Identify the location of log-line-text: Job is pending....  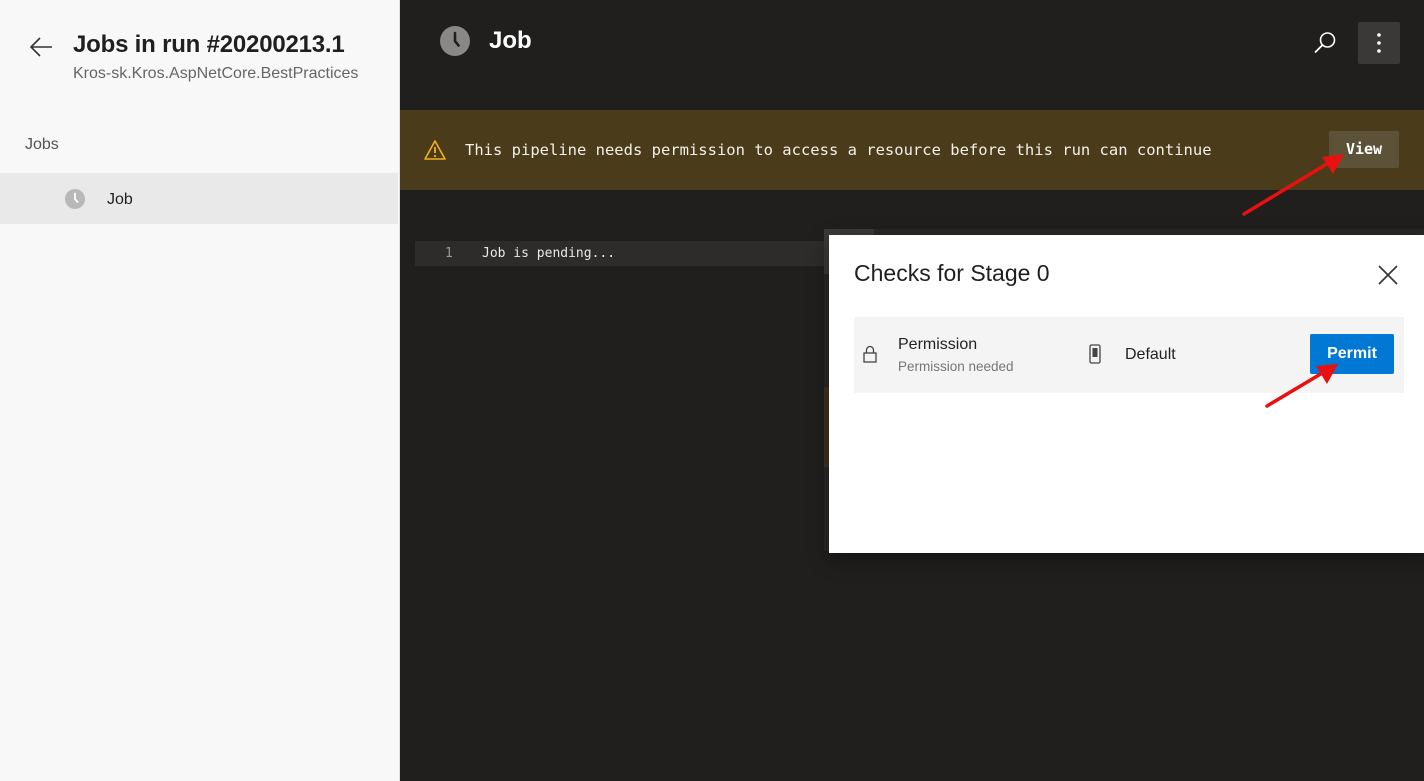
(549, 253).